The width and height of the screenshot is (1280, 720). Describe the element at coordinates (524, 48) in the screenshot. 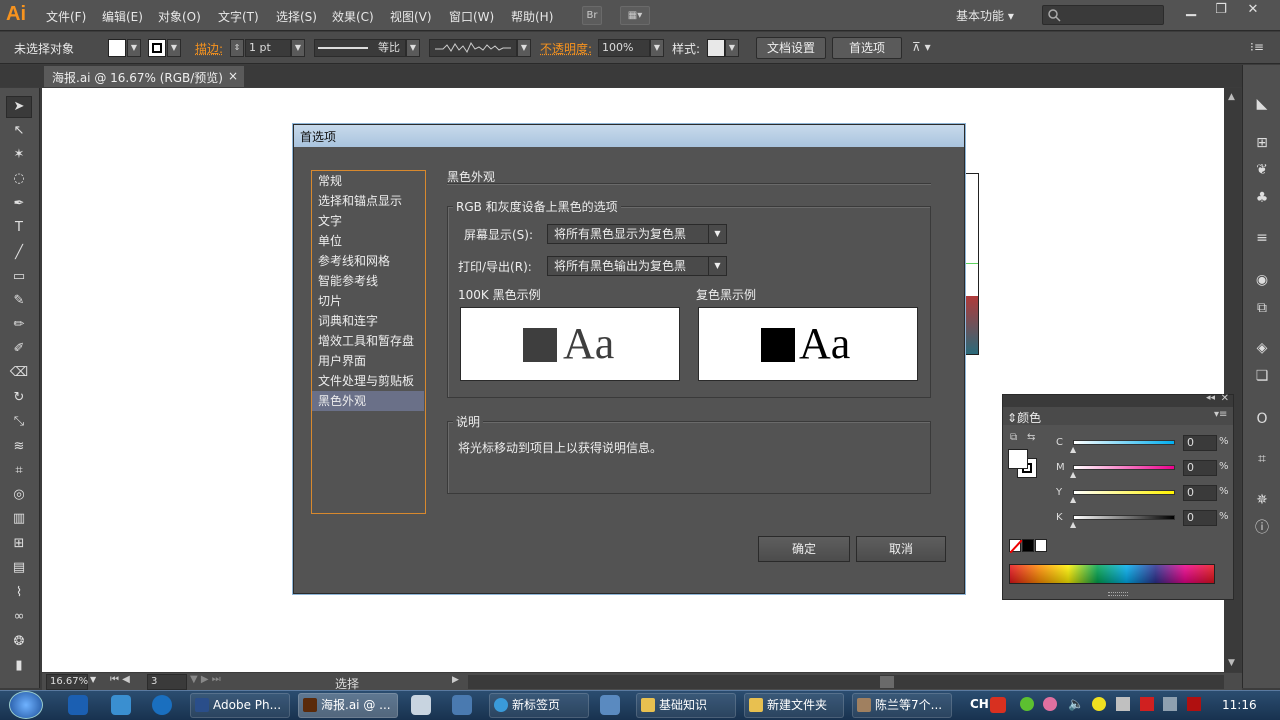

I see `brush-dropdown: ▼` at that location.